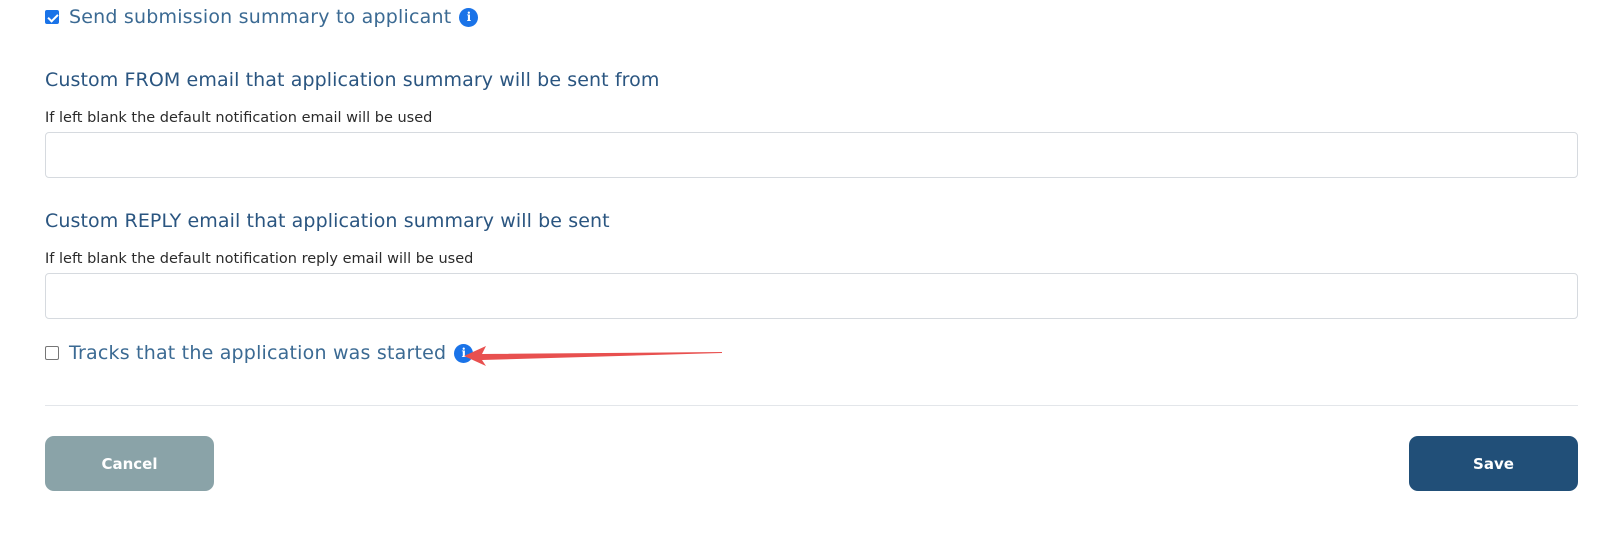 The width and height of the screenshot is (1614, 552). What do you see at coordinates (593, 356) in the screenshot?
I see `annotation-arrow-icon` at bounding box center [593, 356].